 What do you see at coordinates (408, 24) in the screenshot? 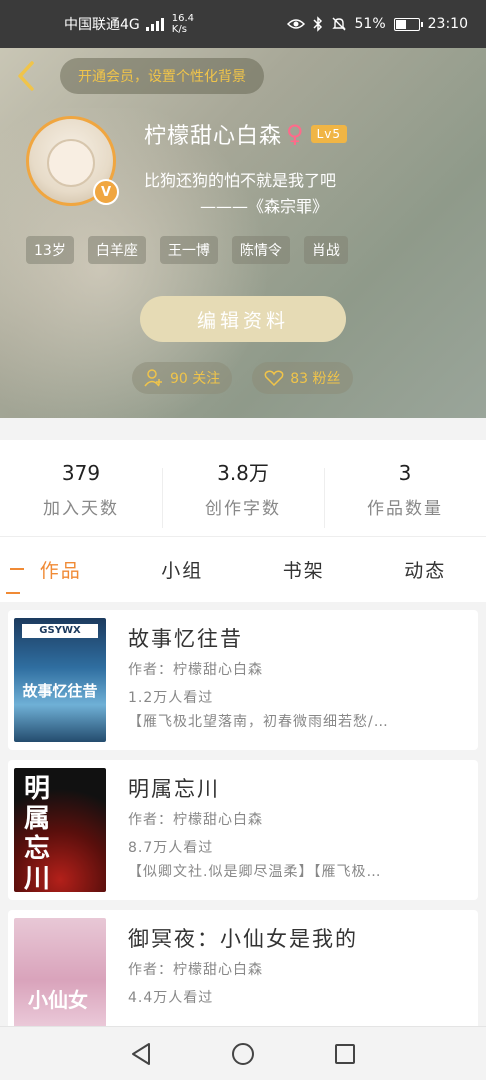
I see `battery-icon` at bounding box center [408, 24].